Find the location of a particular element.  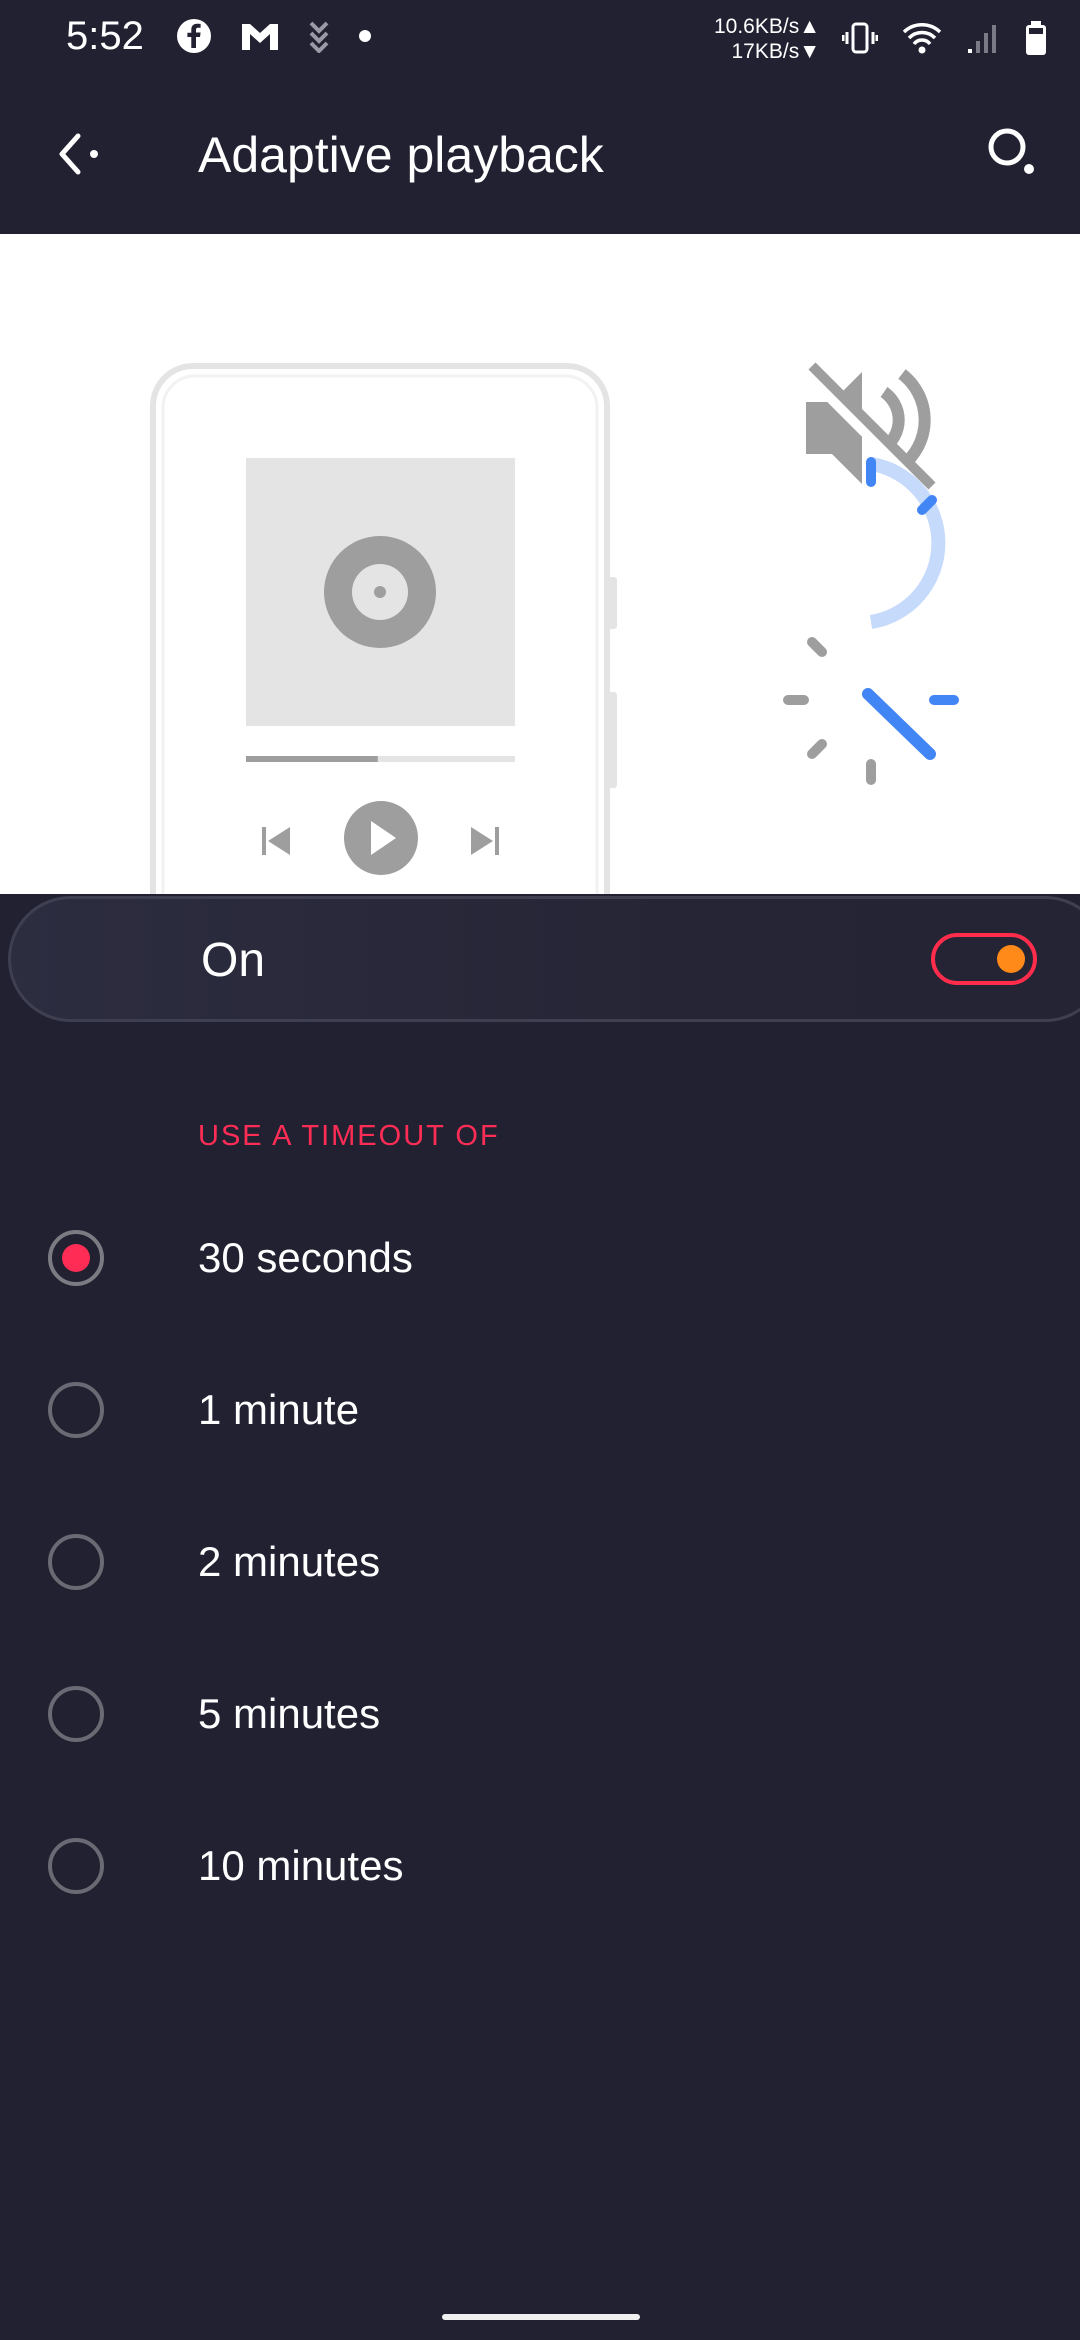

app-bar: Adaptive playback is located at coordinates (540, 157).